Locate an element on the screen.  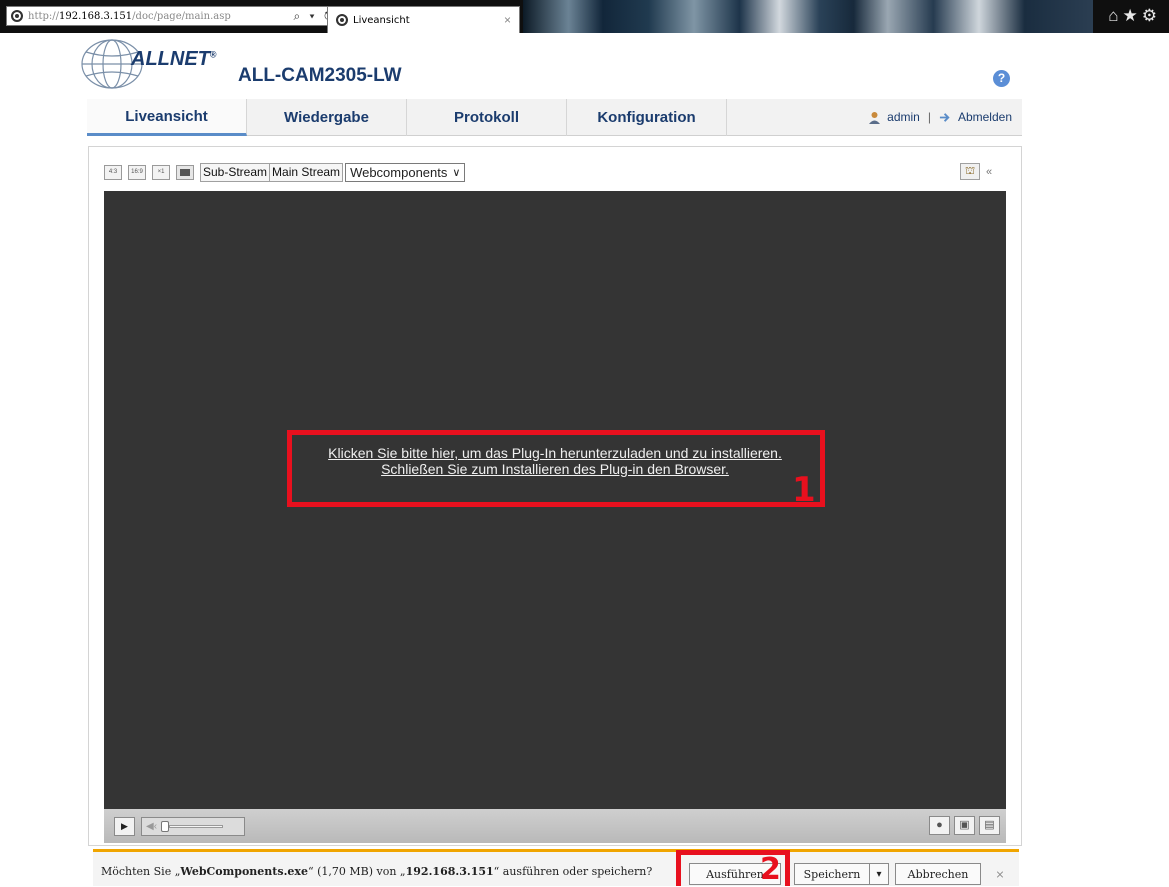
playback-control-bar: ▶ ◀‹ ● ▣ ▤ is located at coordinates (555, 826).